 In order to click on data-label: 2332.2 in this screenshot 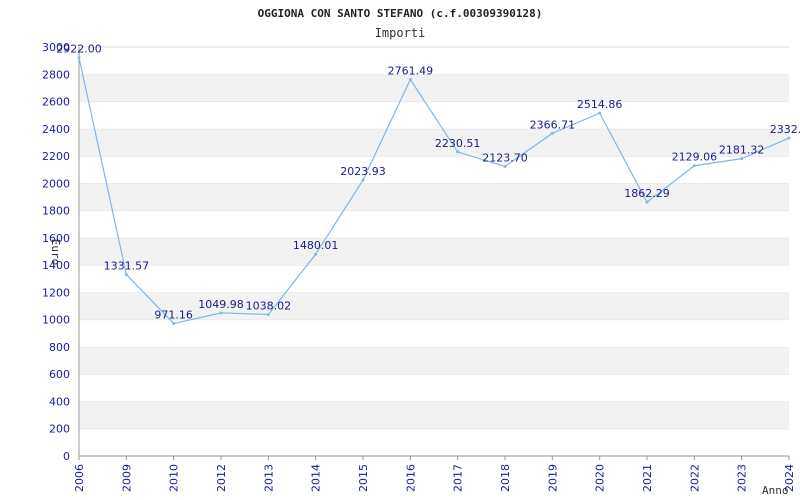, I will do `click(785, 129)`.